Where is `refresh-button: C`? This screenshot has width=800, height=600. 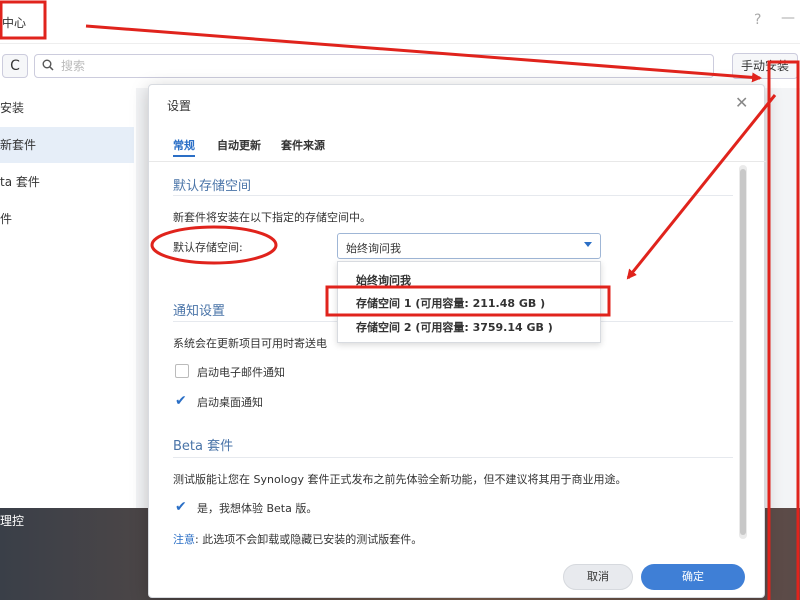 refresh-button: C is located at coordinates (15, 66).